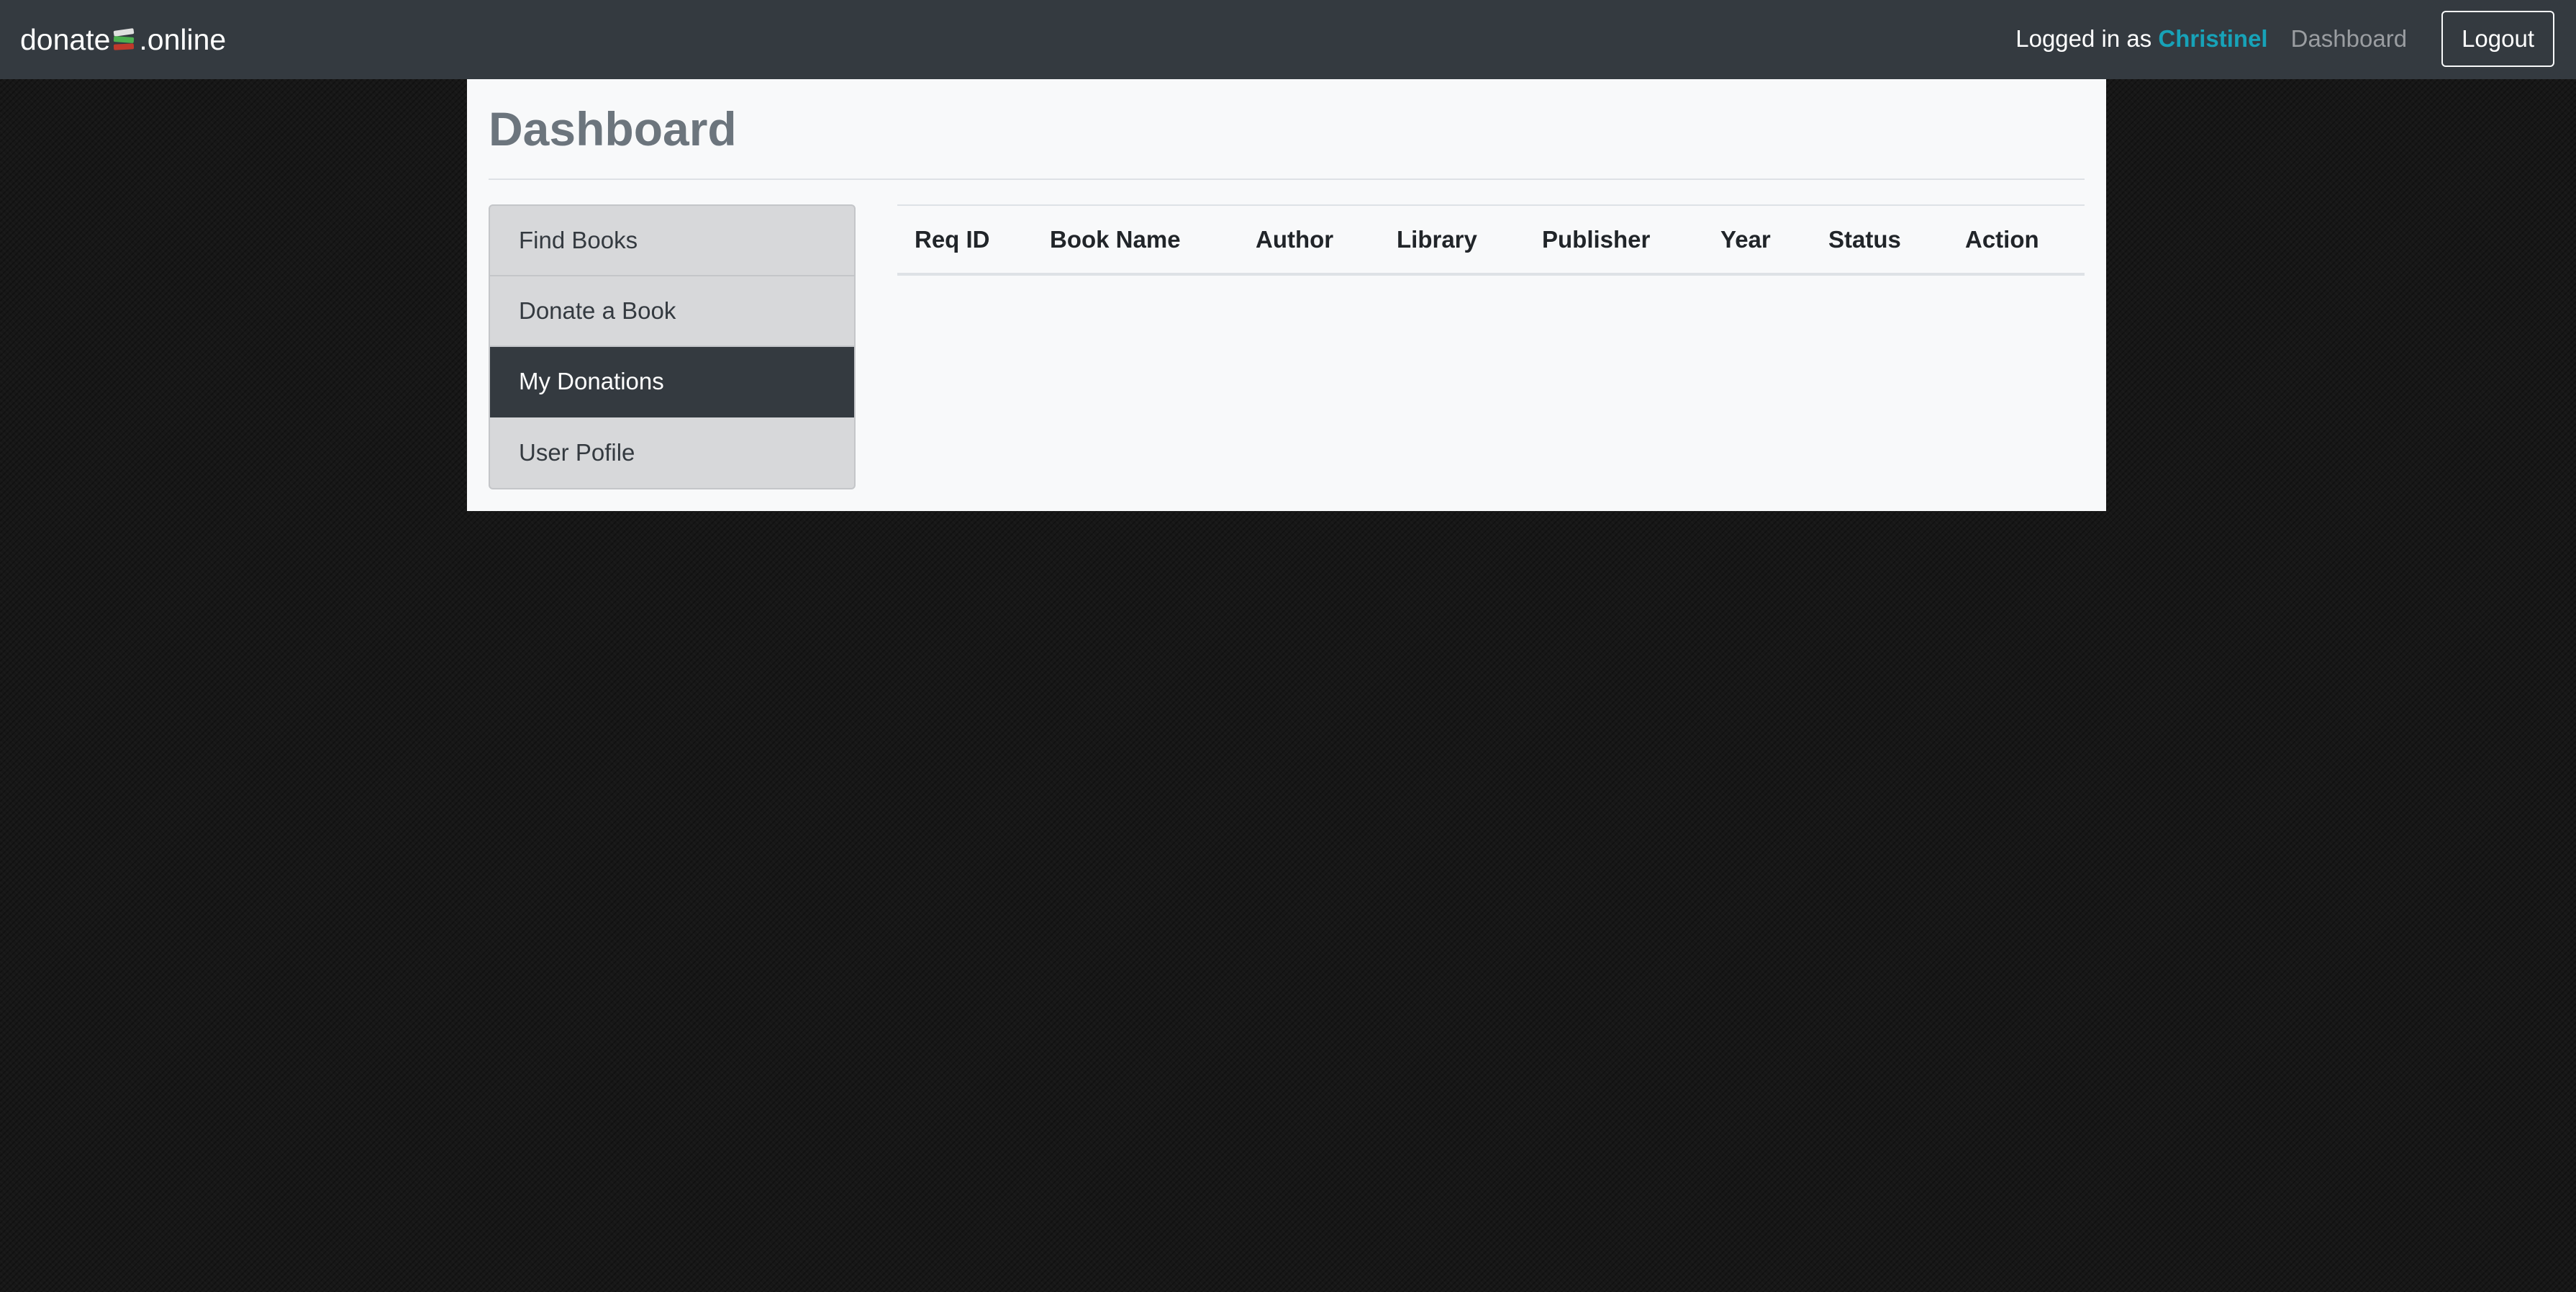  What do you see at coordinates (1757, 240) in the screenshot?
I see `column-header-year: Year` at bounding box center [1757, 240].